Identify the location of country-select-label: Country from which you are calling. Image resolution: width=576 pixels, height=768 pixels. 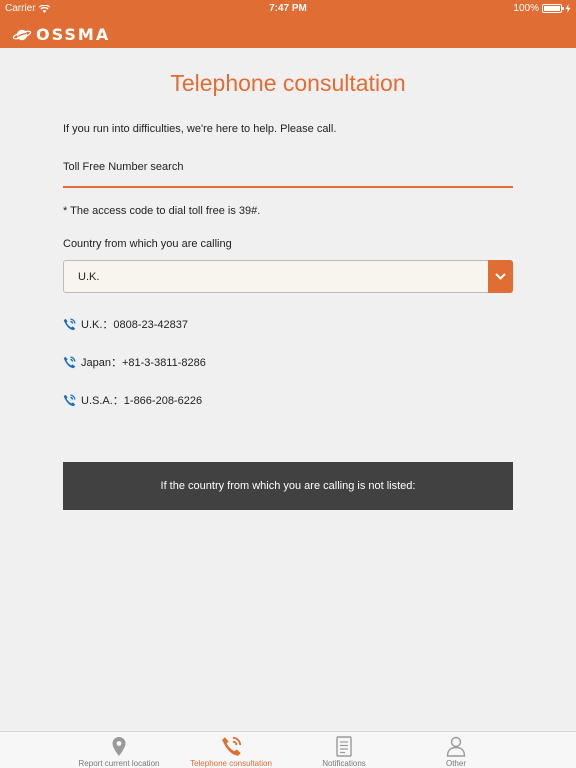
(147, 244).